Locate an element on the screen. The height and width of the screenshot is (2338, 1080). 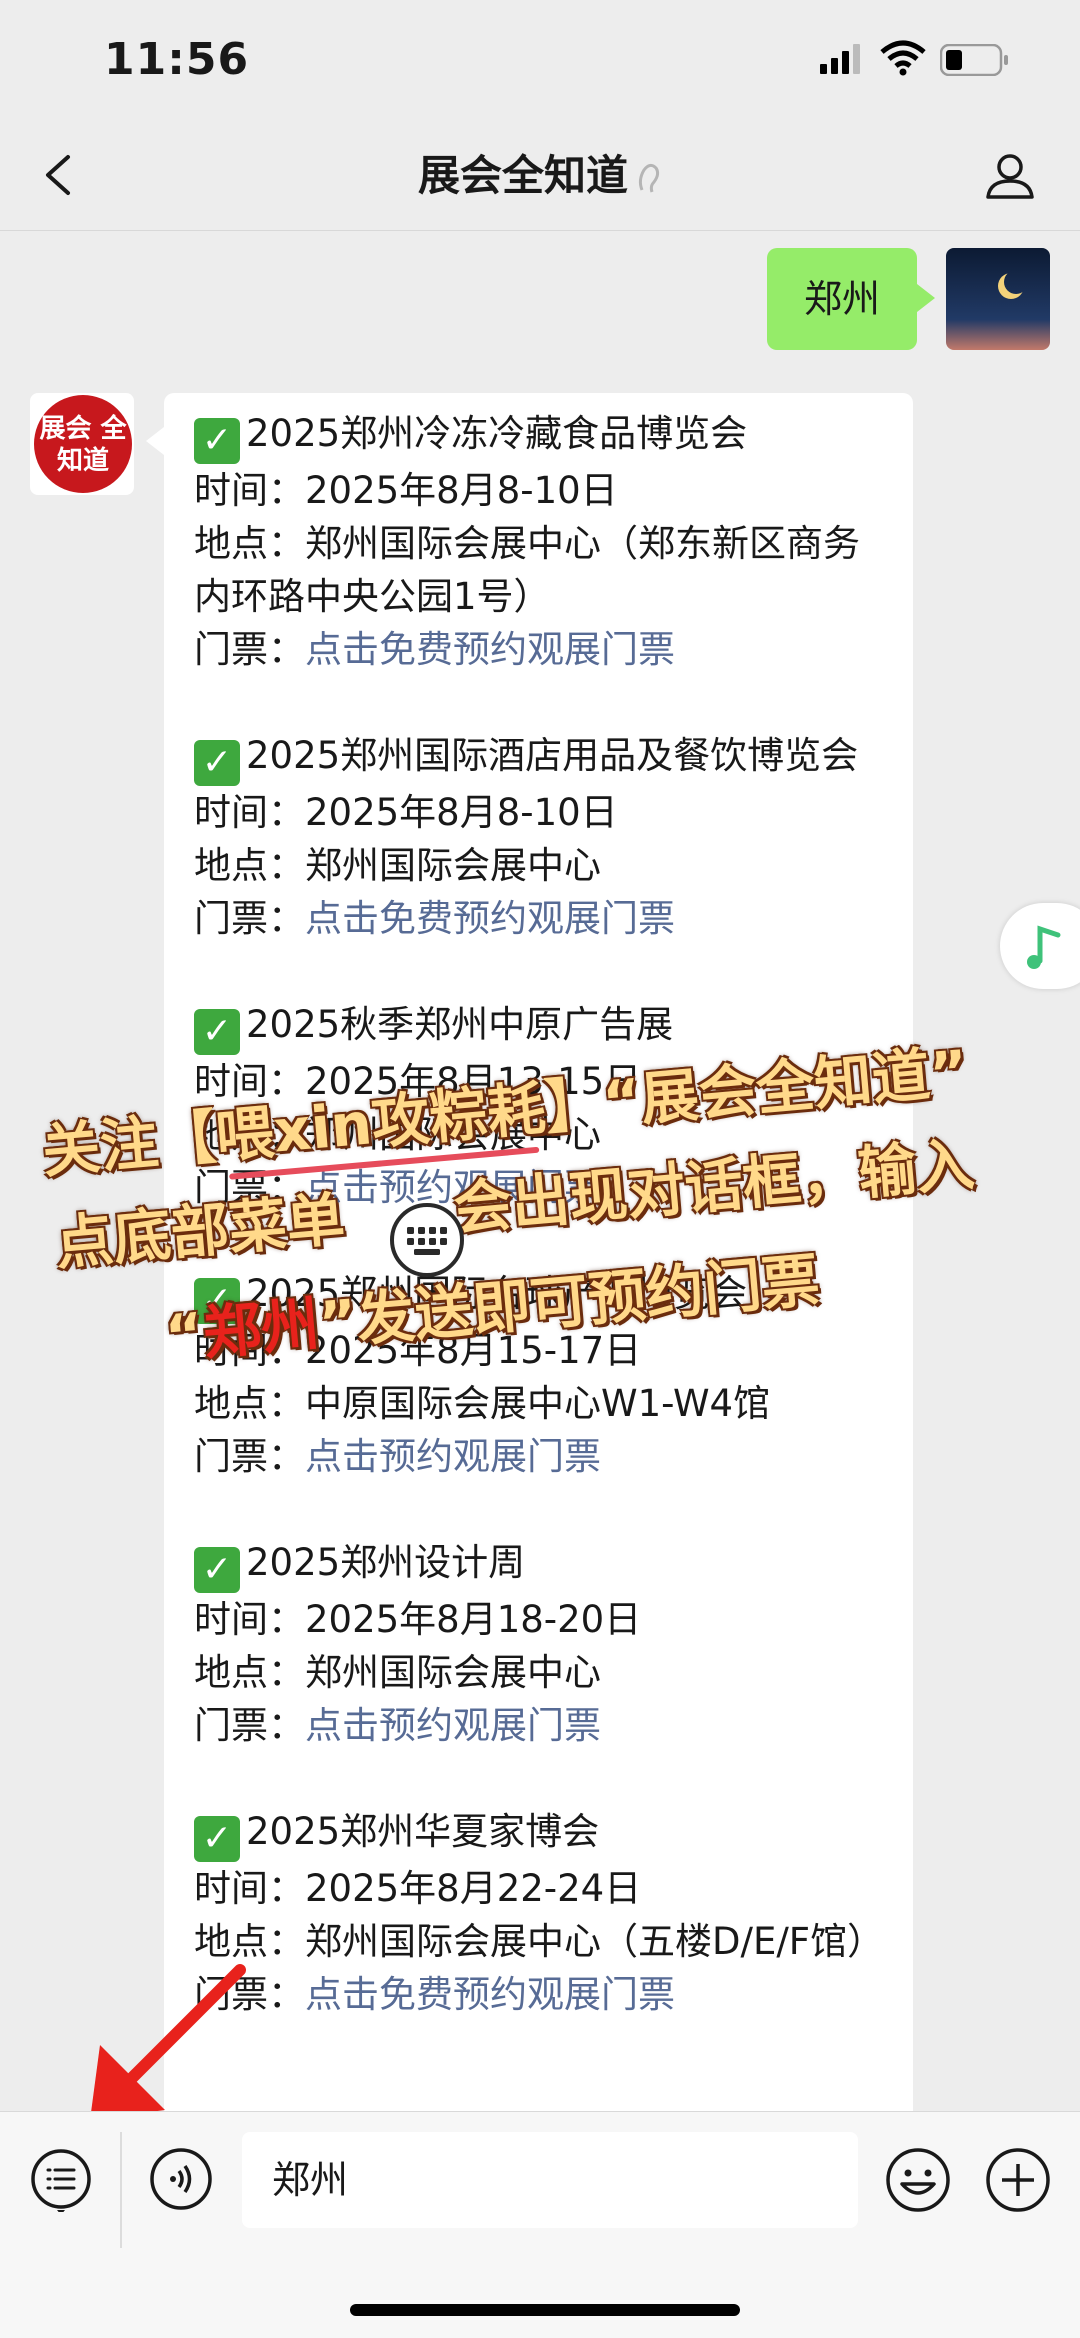
event-time: 2025年8月15-17日 is located at coordinates (473, 1350).